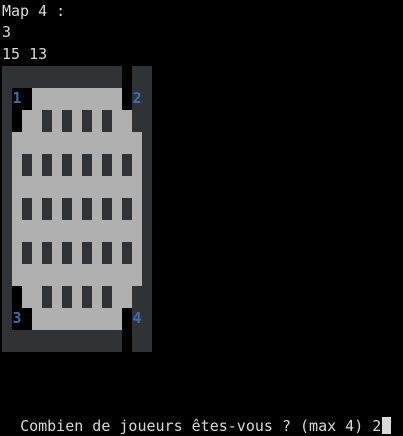 The image size is (403, 436). What do you see at coordinates (127, 121) in the screenshot?
I see `map-floor-upper-right` at bounding box center [127, 121].